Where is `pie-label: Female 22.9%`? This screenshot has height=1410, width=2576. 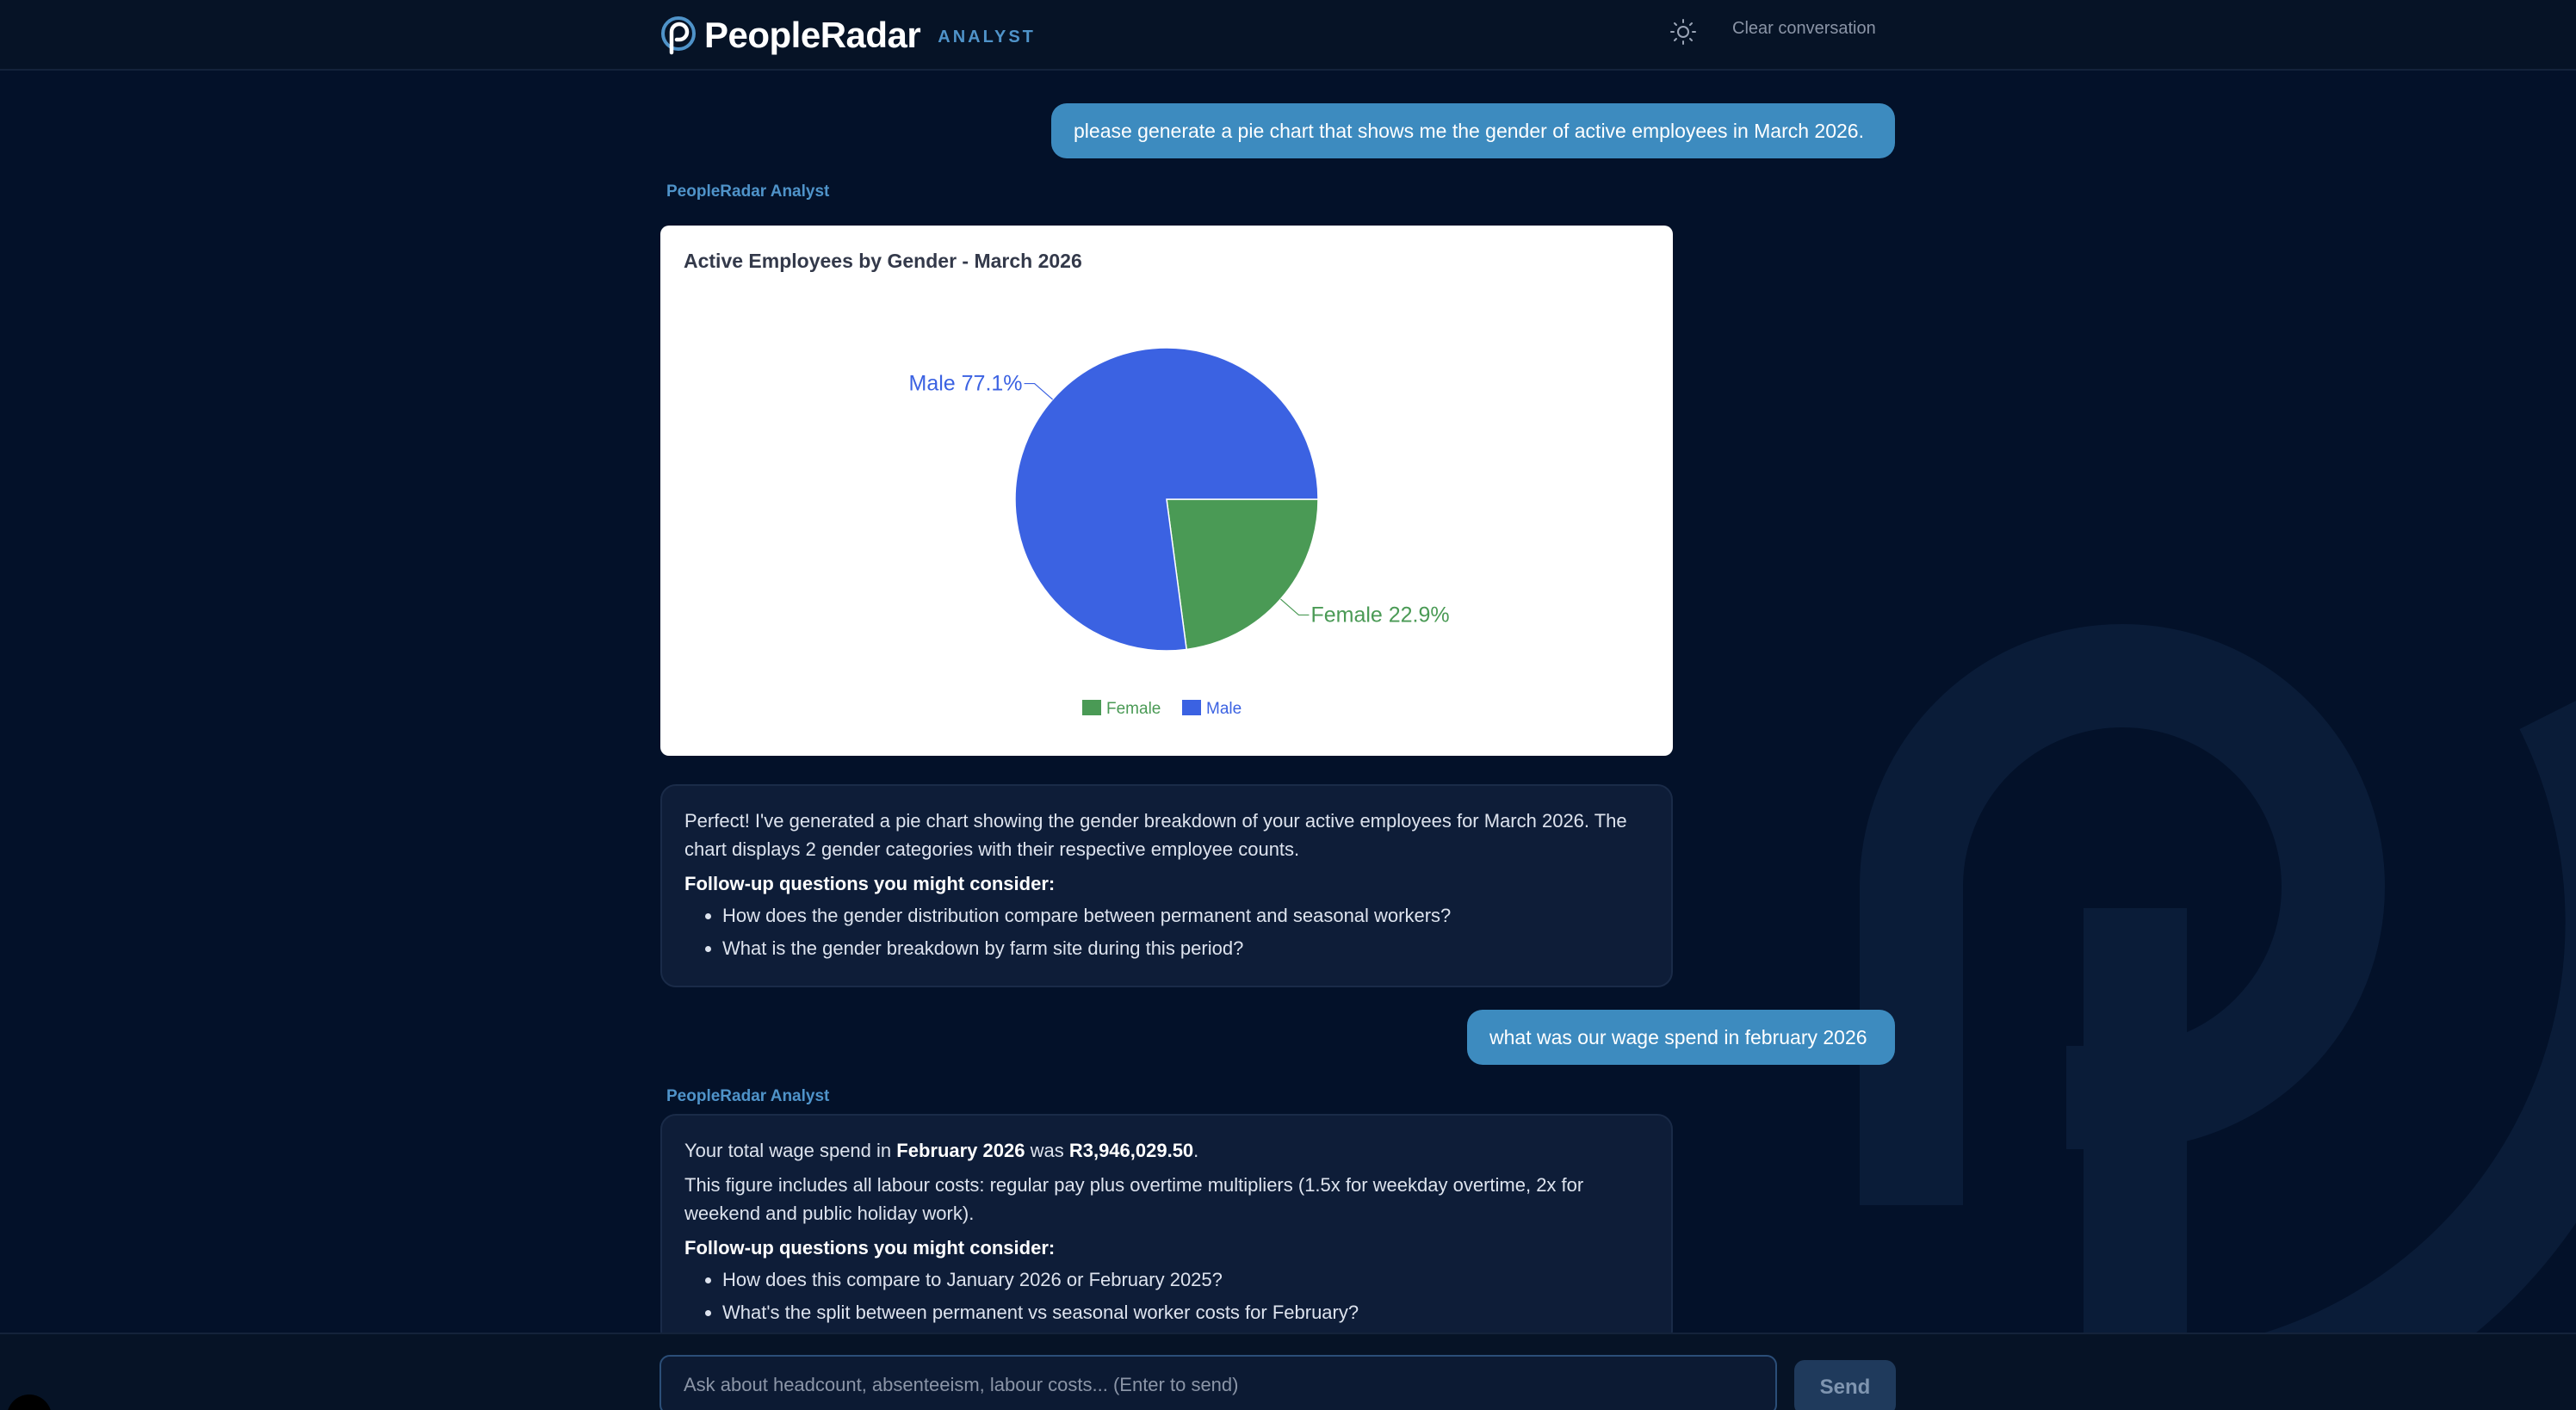
pie-label: Female 22.9% is located at coordinates (1379, 615).